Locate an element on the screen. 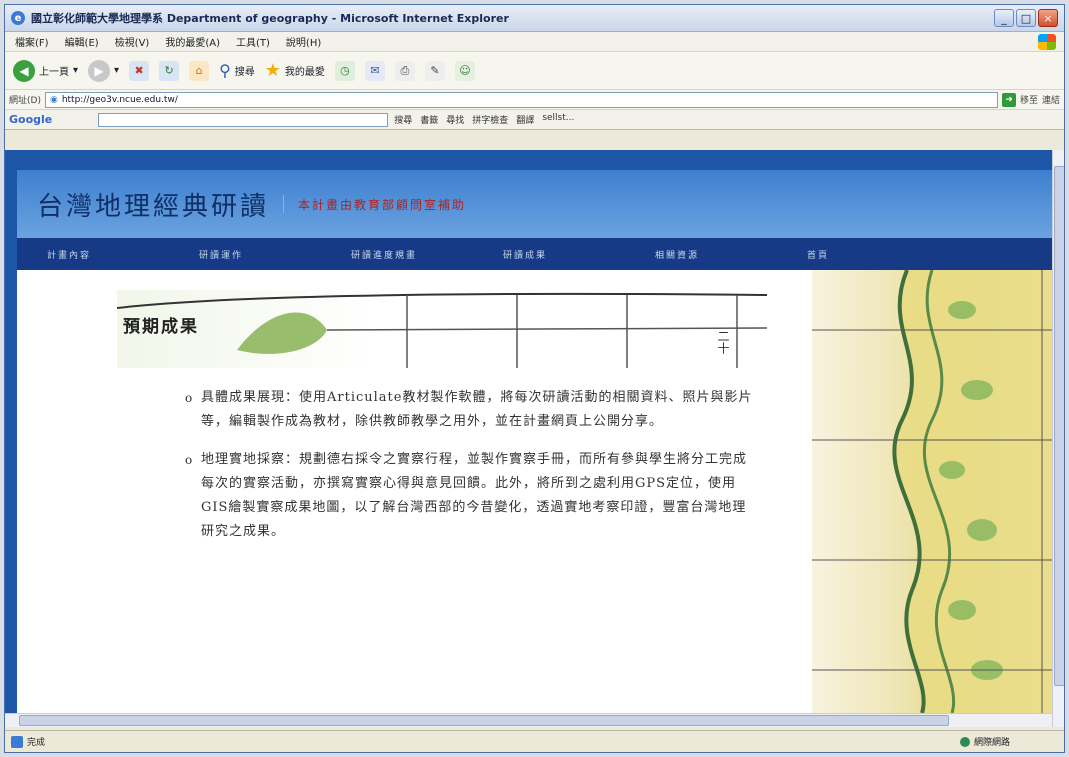 The width and height of the screenshot is (1069, 757). edit-icon: ✎ is located at coordinates (434, 70).